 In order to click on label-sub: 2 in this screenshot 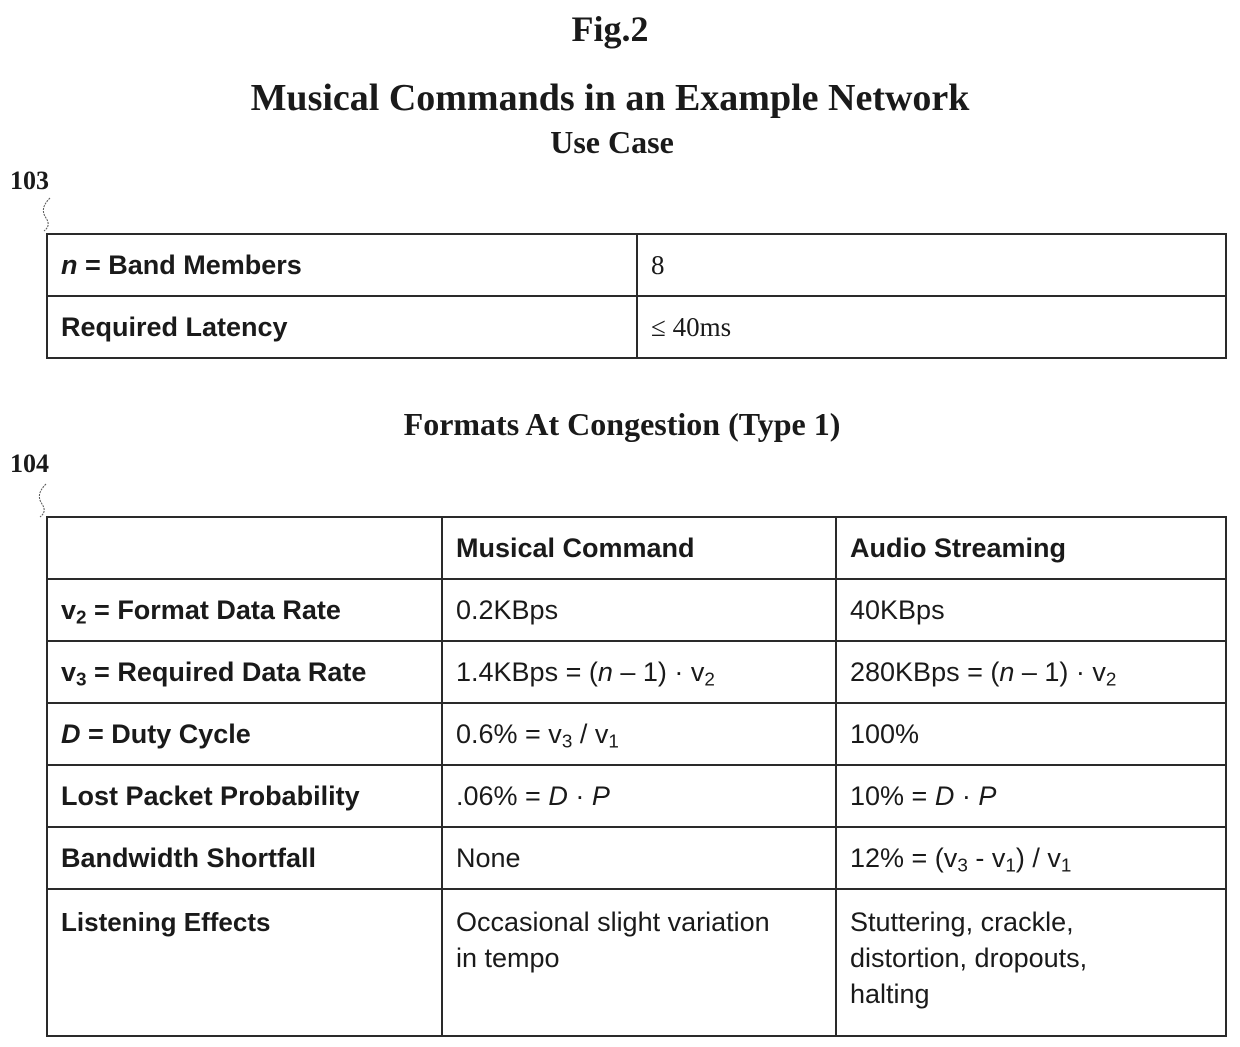, I will do `click(81, 618)`.